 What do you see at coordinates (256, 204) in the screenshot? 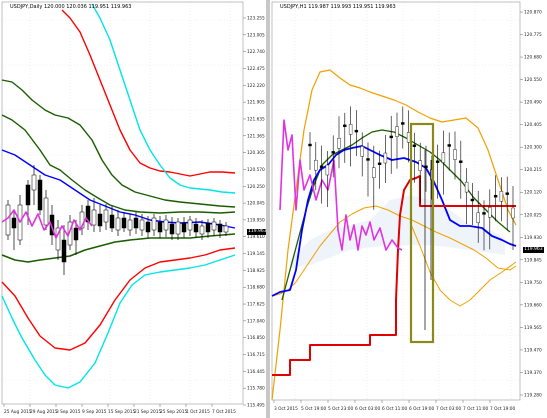
I see `daily-price-label: 120.045` at bounding box center [256, 204].